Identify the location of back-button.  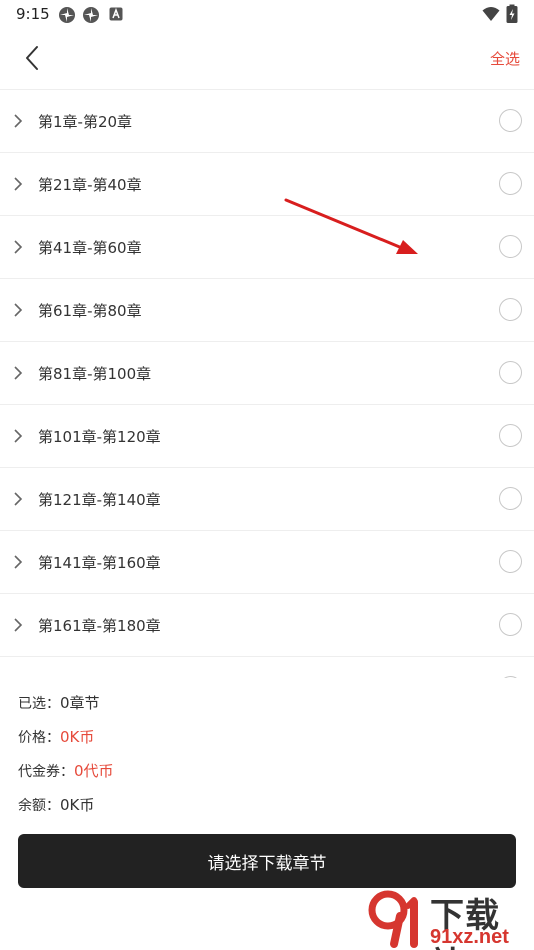
(32, 58).